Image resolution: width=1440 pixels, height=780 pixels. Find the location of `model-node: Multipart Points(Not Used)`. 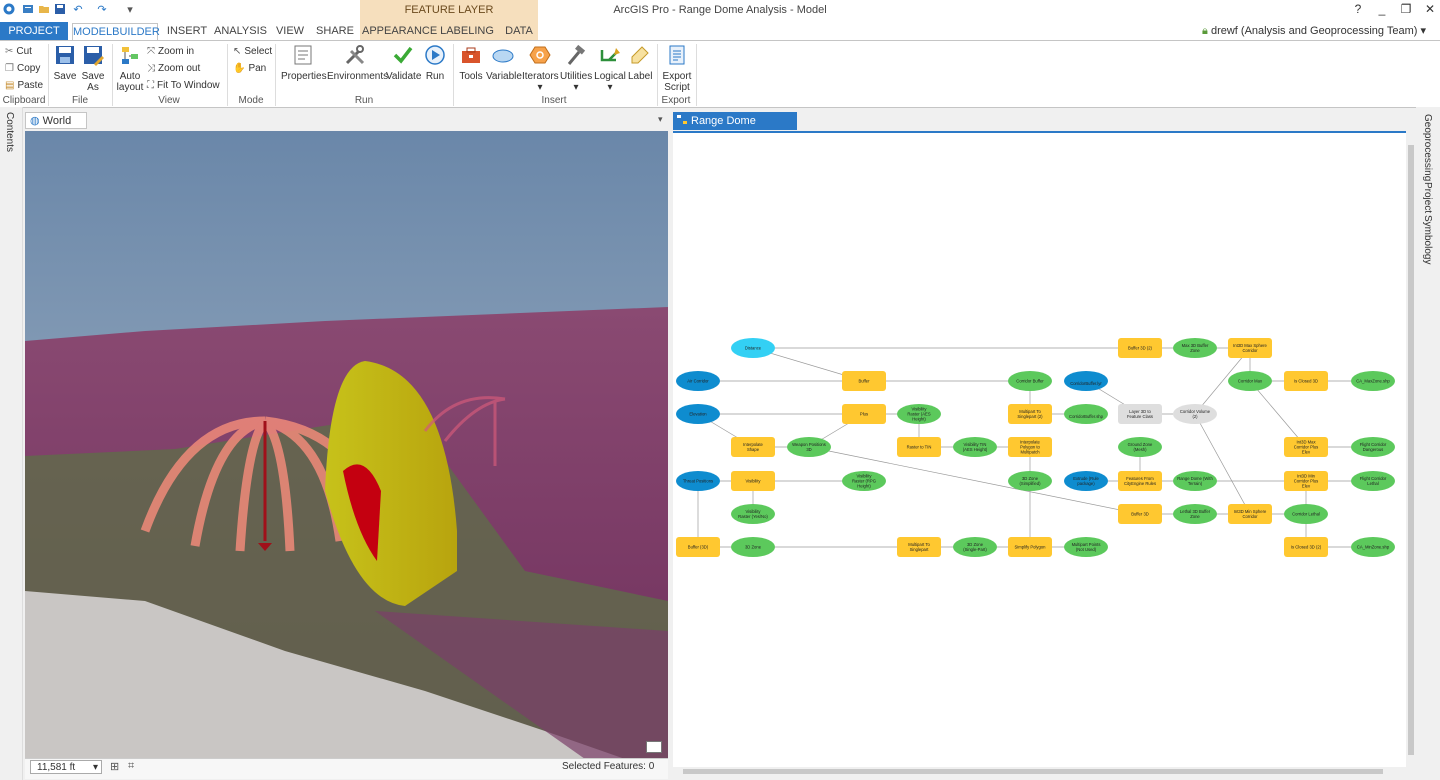

model-node: Multipart Points(Not Used) is located at coordinates (1086, 547).